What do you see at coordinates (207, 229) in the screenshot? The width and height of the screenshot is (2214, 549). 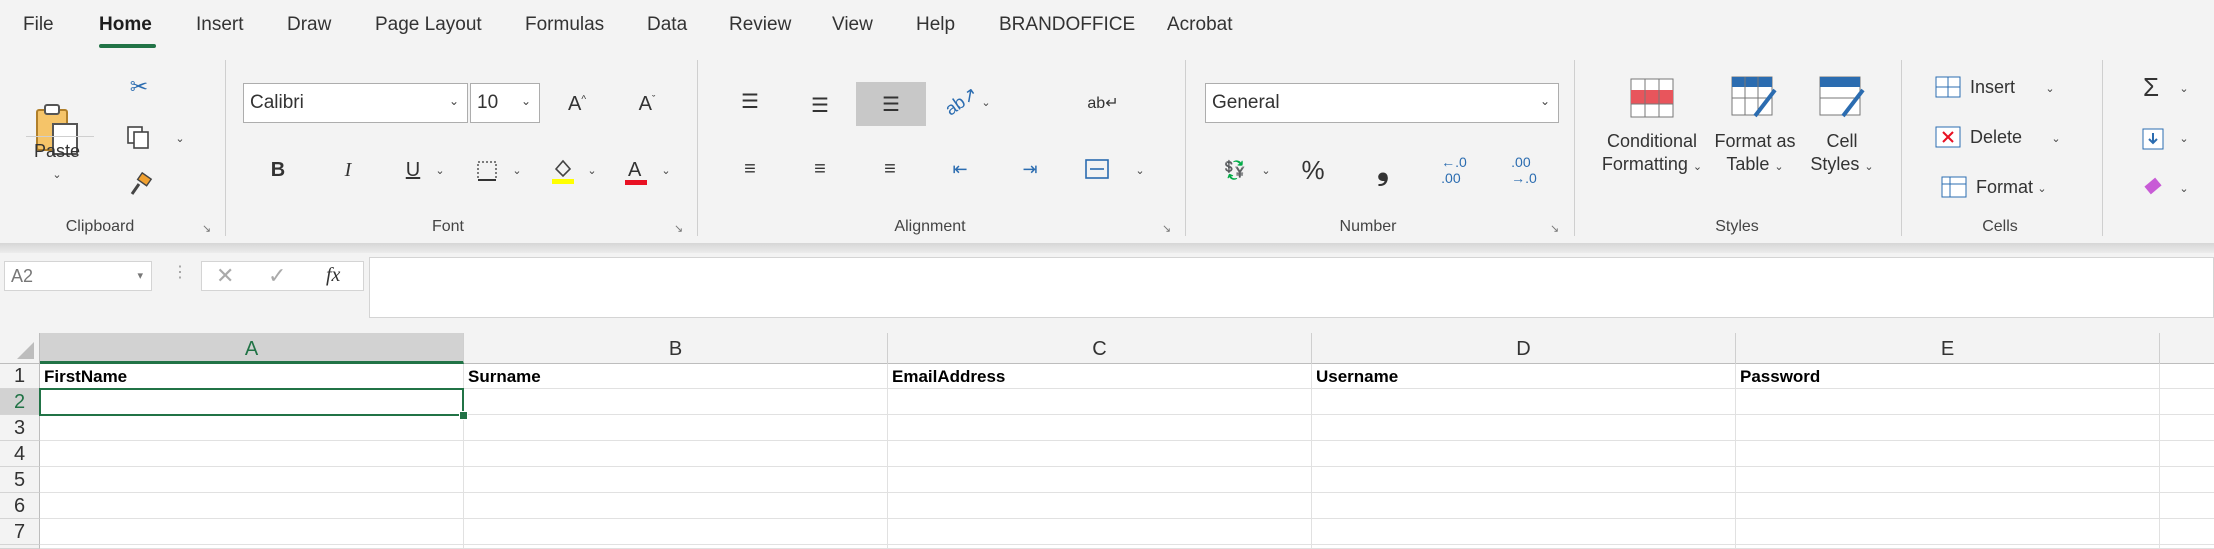 I see `clipboard-launcher-icon: ↘` at bounding box center [207, 229].